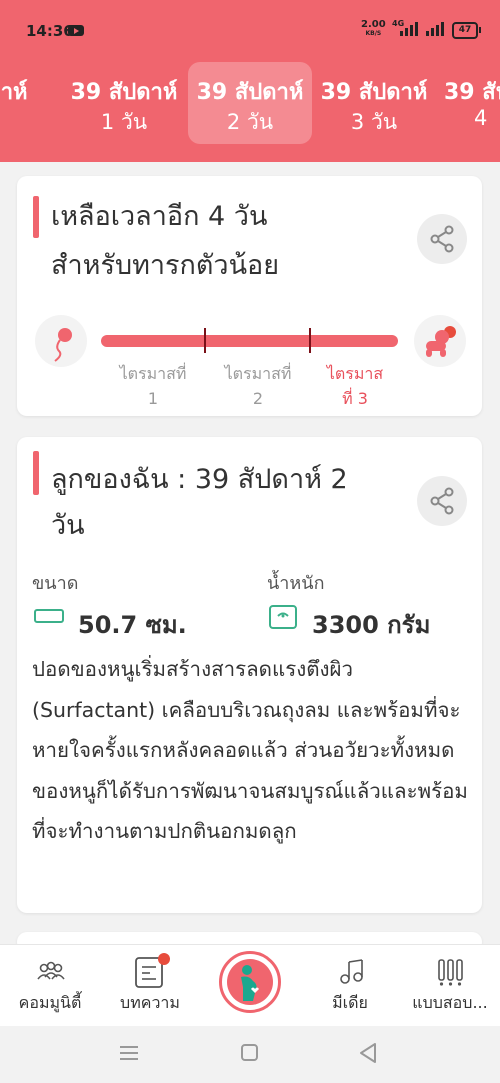 The height and width of the screenshot is (1083, 500). Describe the element at coordinates (132, 625) in the screenshot. I see `size-value: 50.7 ซม.` at that location.